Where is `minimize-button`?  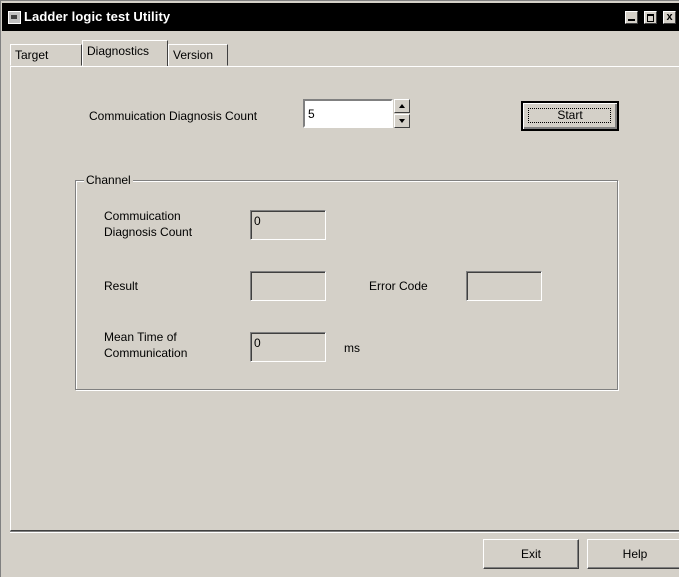
minimize-button is located at coordinates (631, 17).